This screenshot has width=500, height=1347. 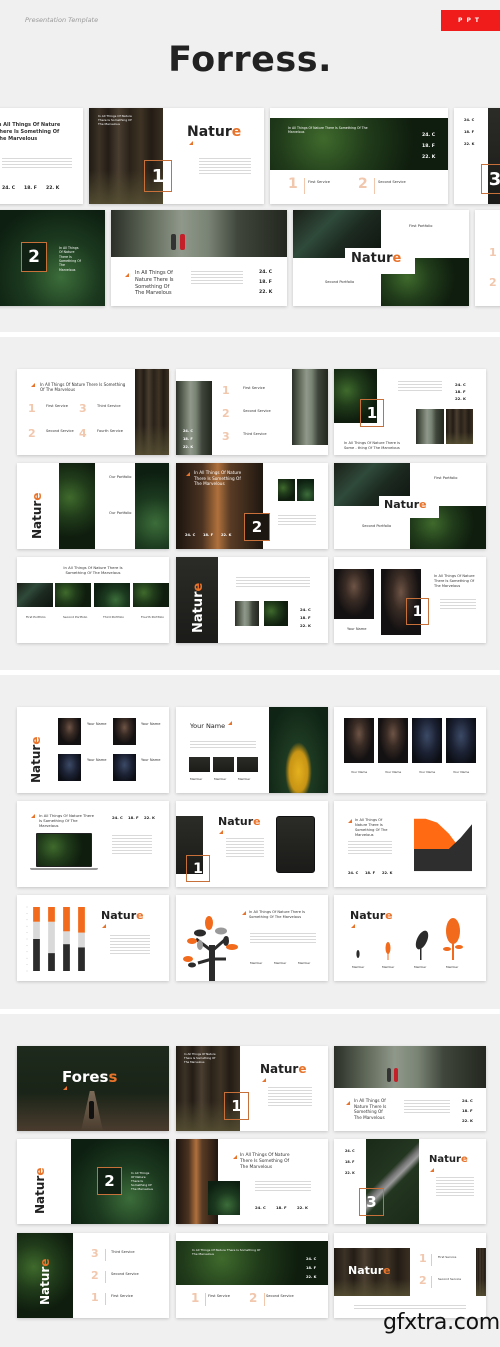 I want to click on slide-portfolio-nature: Nature First Portfolio Second Portfolio, so click(x=381, y=258).